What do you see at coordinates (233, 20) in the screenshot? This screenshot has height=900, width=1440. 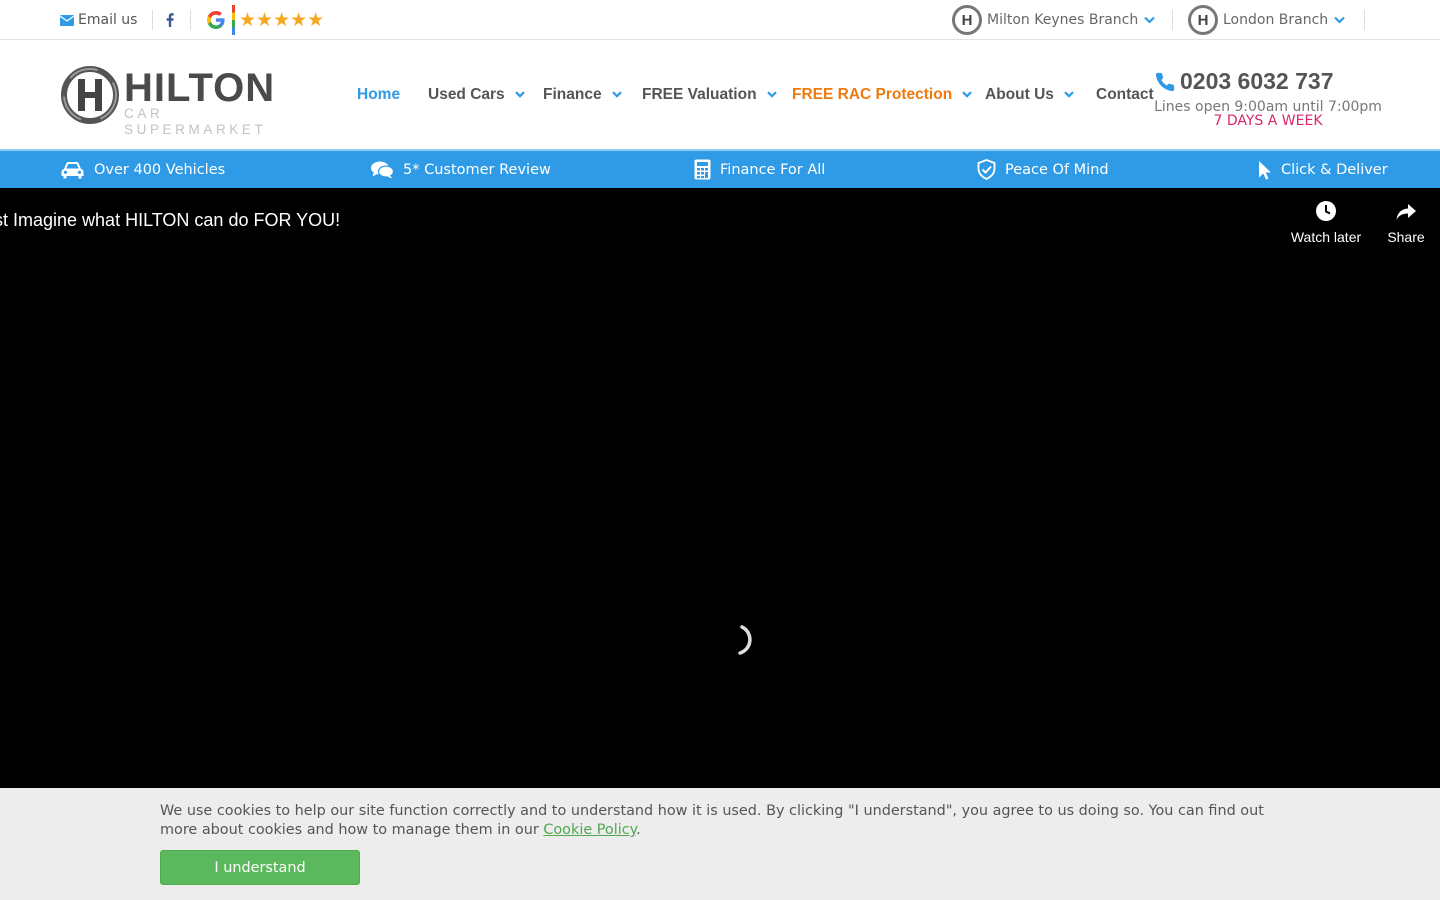 I see `google-color-bar` at bounding box center [233, 20].